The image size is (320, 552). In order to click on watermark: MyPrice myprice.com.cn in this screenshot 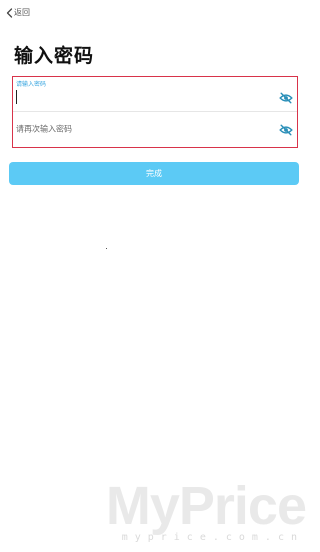, I will do `click(206, 509)`.